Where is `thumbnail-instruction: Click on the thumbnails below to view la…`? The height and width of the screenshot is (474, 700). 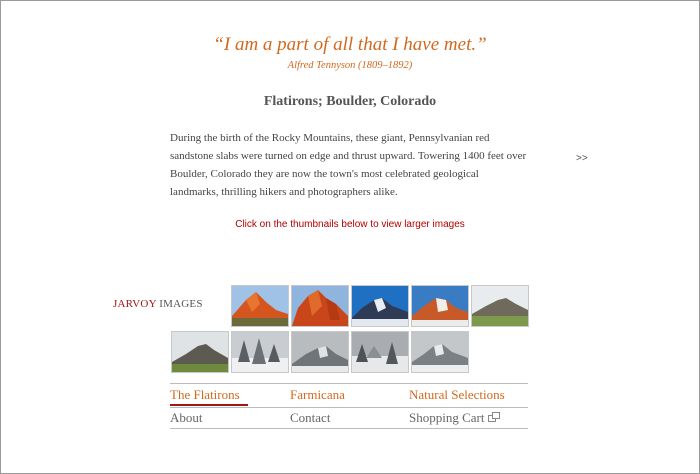 thumbnail-instruction: Click on the thumbnails below to view la… is located at coordinates (350, 224).